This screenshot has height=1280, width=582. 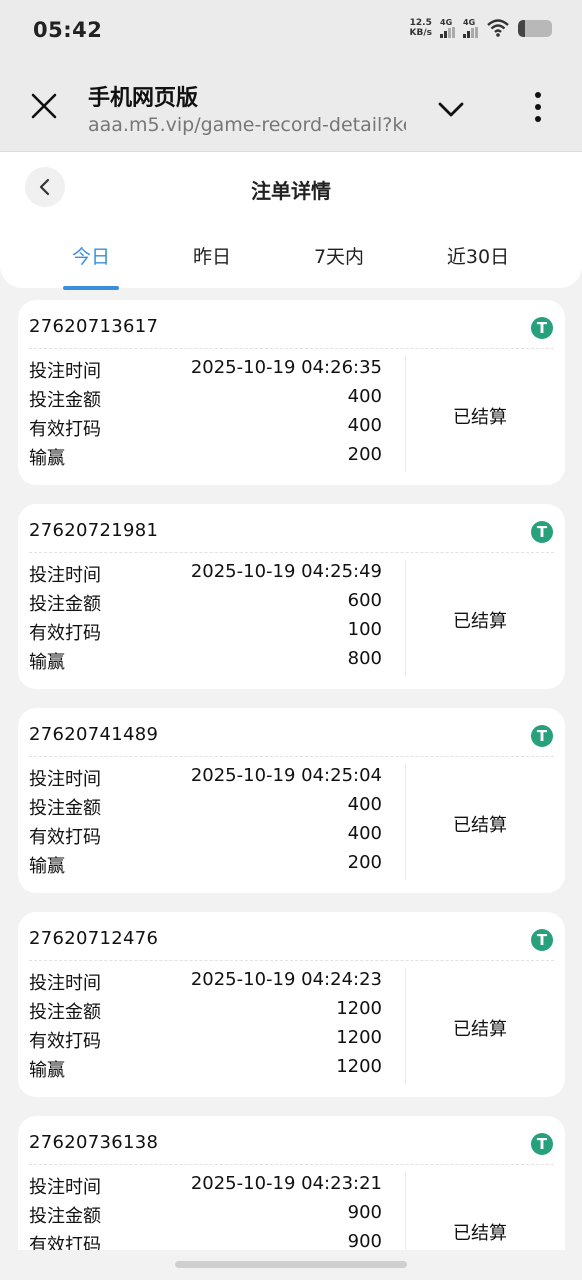 I want to click on net-speed: 12.5 KB/s, so click(x=421, y=28).